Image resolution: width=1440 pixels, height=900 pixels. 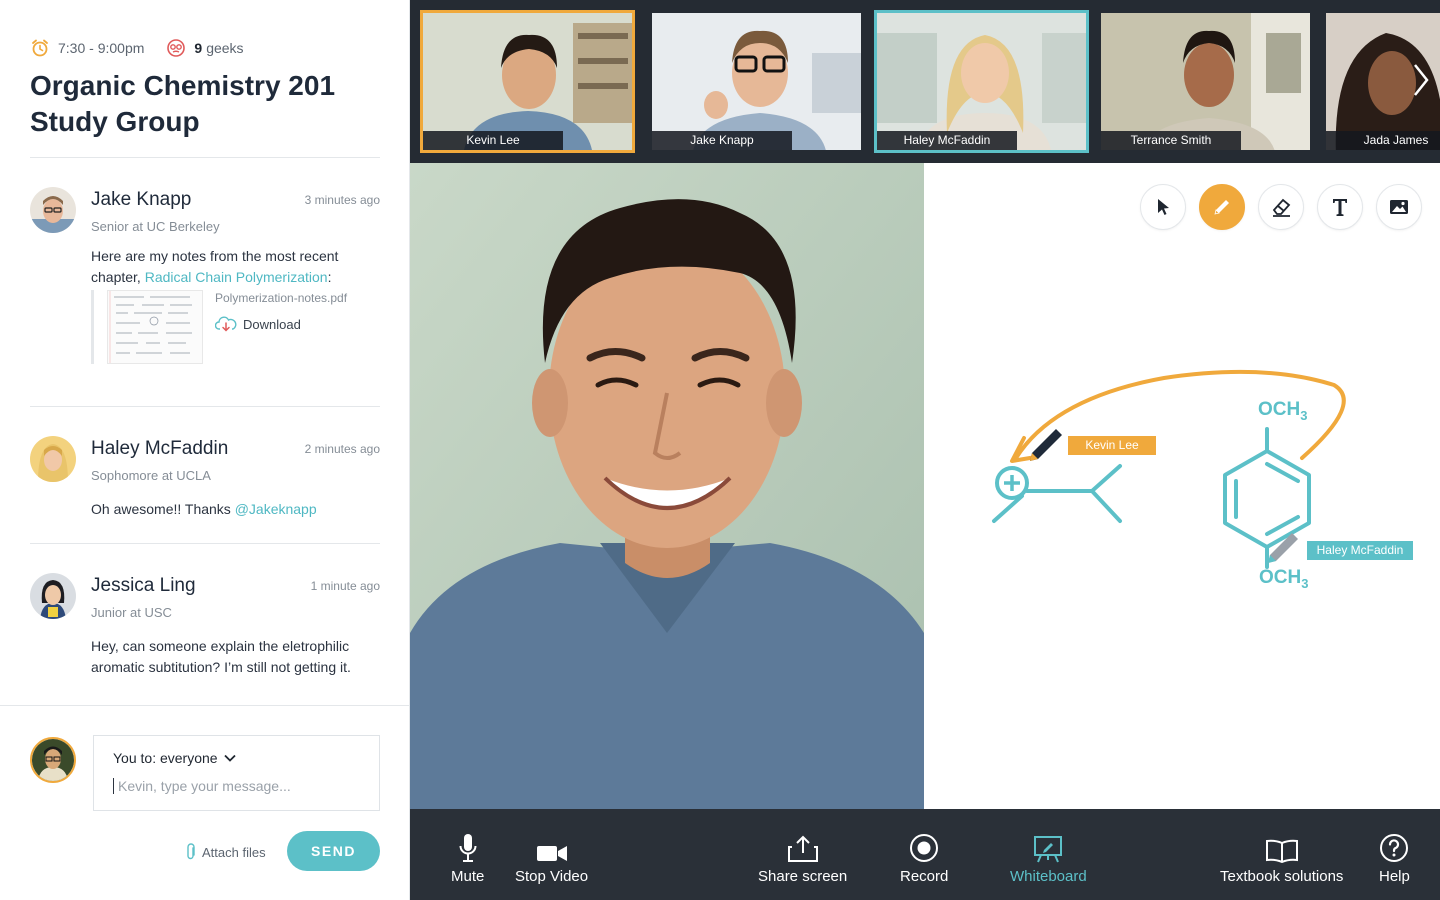 I want to click on participant-name: Haley McFaddin, so click(x=947, y=140).